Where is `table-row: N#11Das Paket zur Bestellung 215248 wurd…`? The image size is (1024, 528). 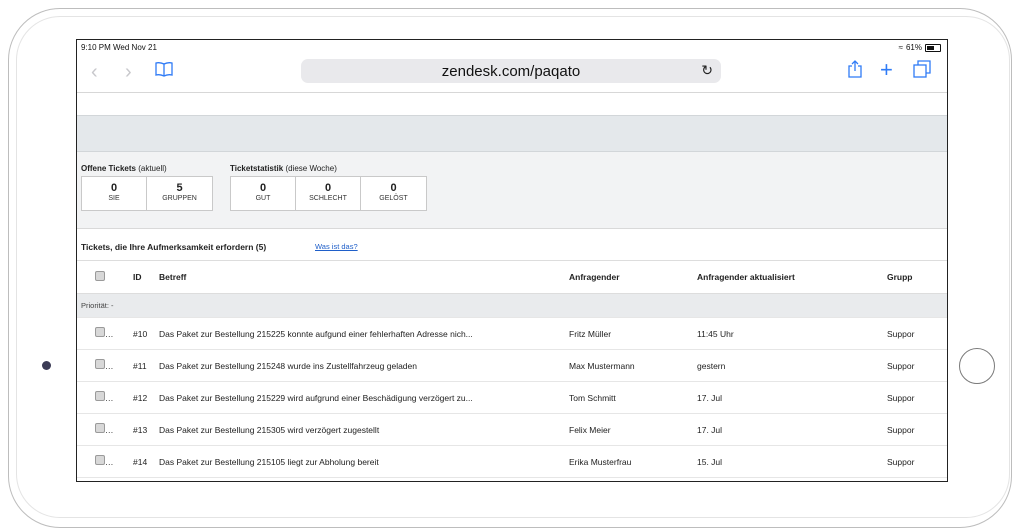
table-row: N#11Das Paket zur Bestellung 215248 wurd… is located at coordinates (512, 365).